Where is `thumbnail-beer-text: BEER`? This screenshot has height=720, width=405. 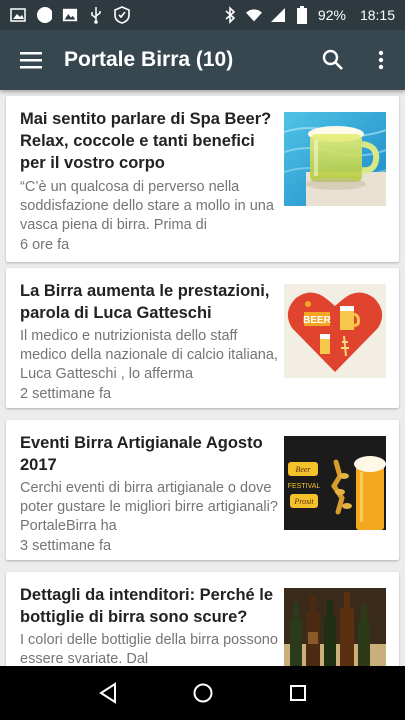
thumbnail-beer-text: BEER is located at coordinates (317, 320).